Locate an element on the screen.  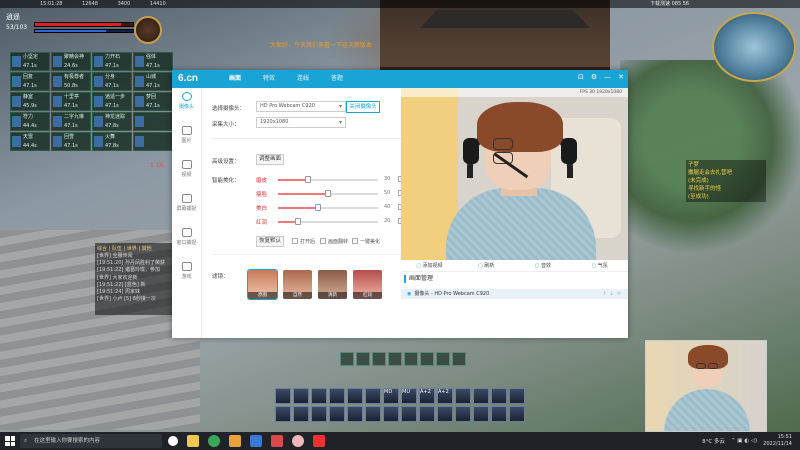
buff-item: 天雷 44.4s is located at coordinates (30, 141).